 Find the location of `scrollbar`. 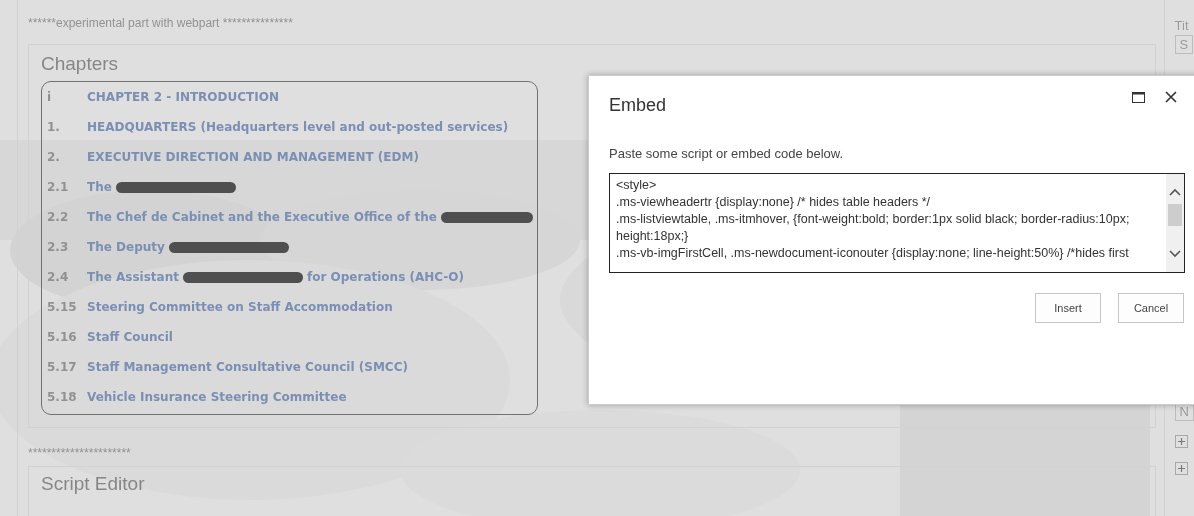

scrollbar is located at coordinates (1175, 223).